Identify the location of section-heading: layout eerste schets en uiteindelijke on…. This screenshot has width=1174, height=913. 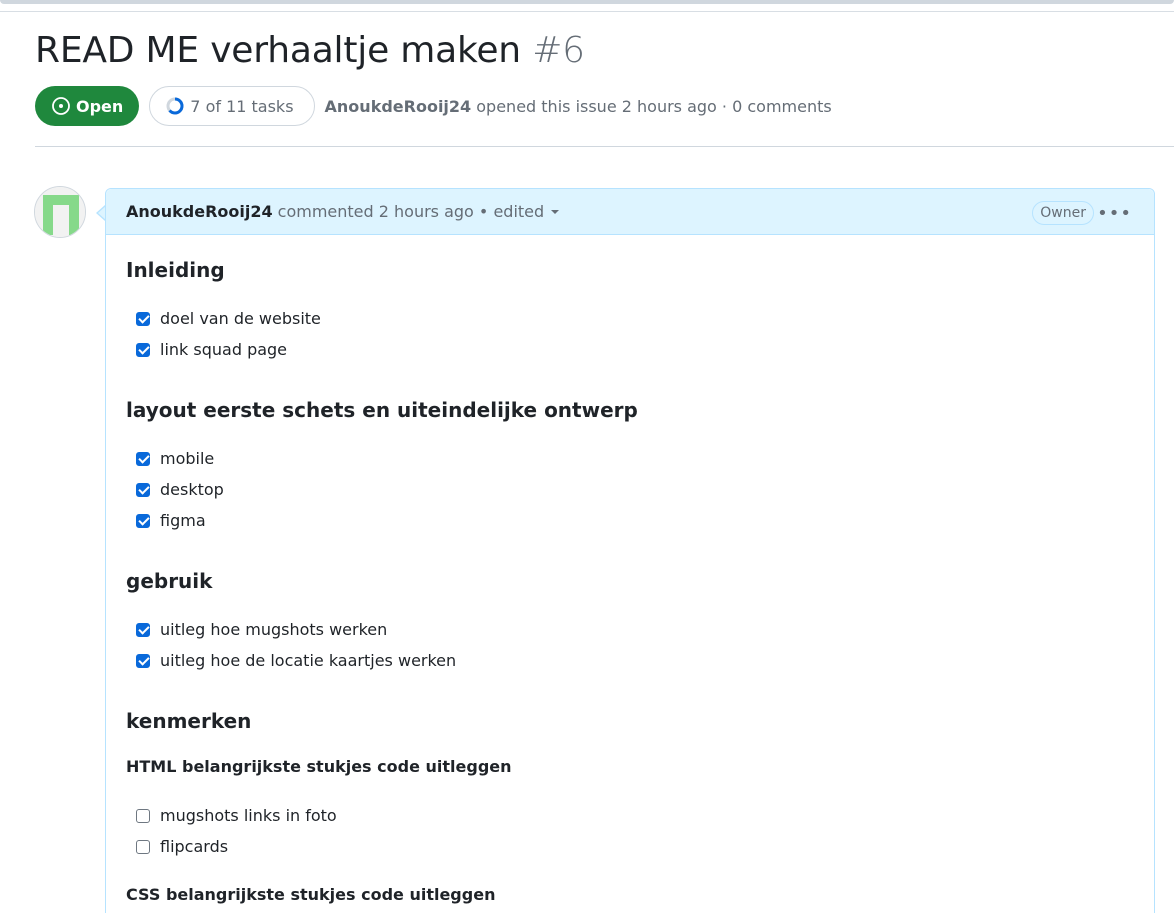
(382, 410).